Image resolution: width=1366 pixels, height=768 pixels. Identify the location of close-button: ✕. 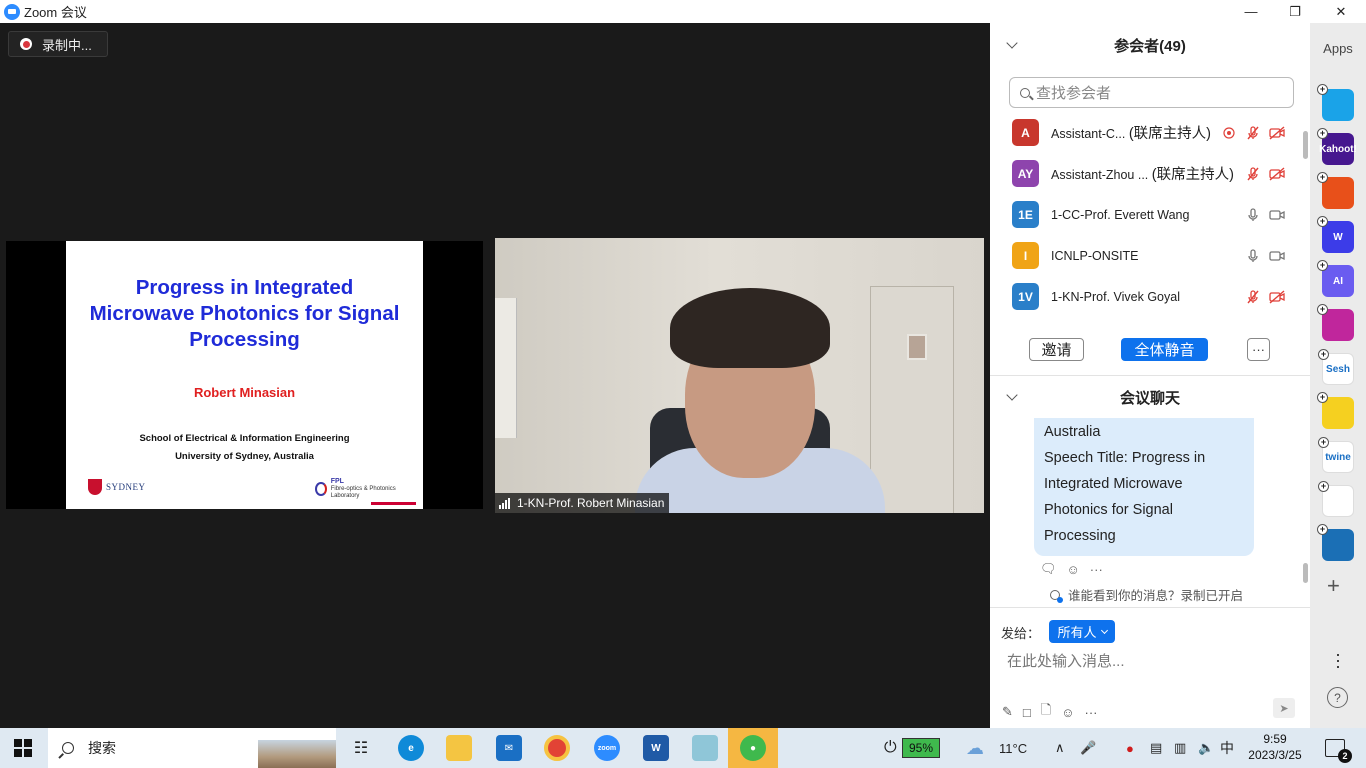
(1341, 11).